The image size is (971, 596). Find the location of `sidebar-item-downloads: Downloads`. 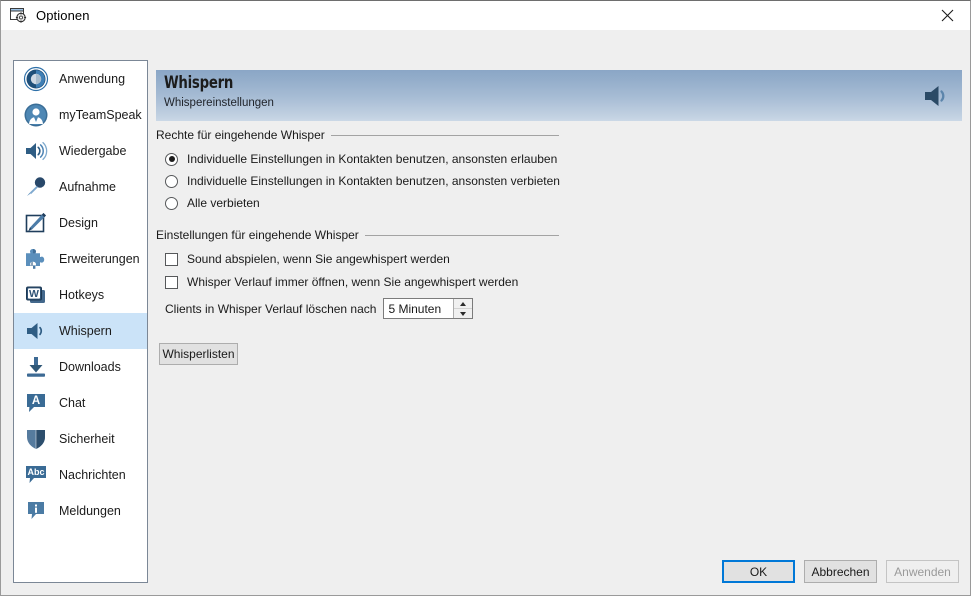

sidebar-item-downloads: Downloads is located at coordinates (80, 367).